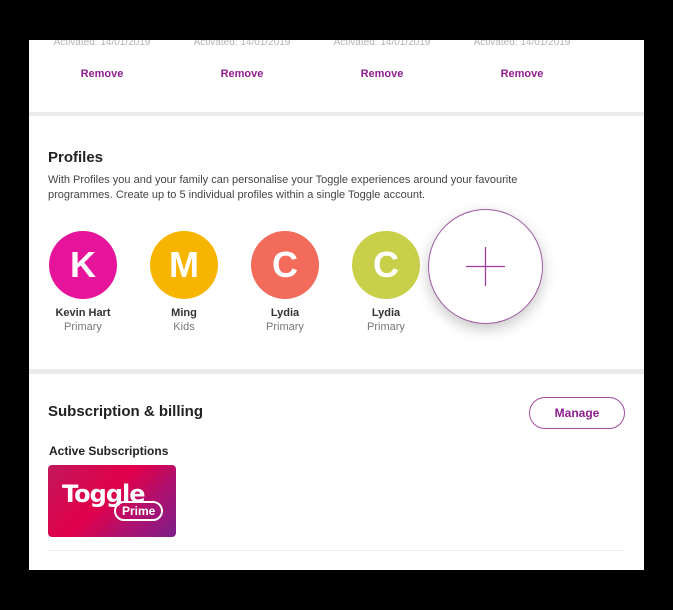 The image size is (673, 610). Describe the element at coordinates (139, 511) in the screenshot. I see `tile-tier: Prime` at that location.